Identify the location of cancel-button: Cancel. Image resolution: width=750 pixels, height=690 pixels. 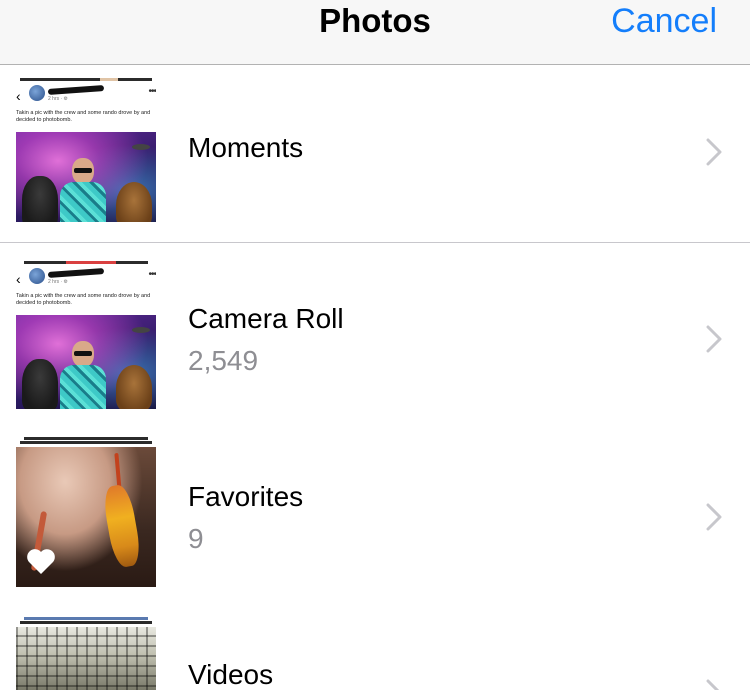
(664, 21).